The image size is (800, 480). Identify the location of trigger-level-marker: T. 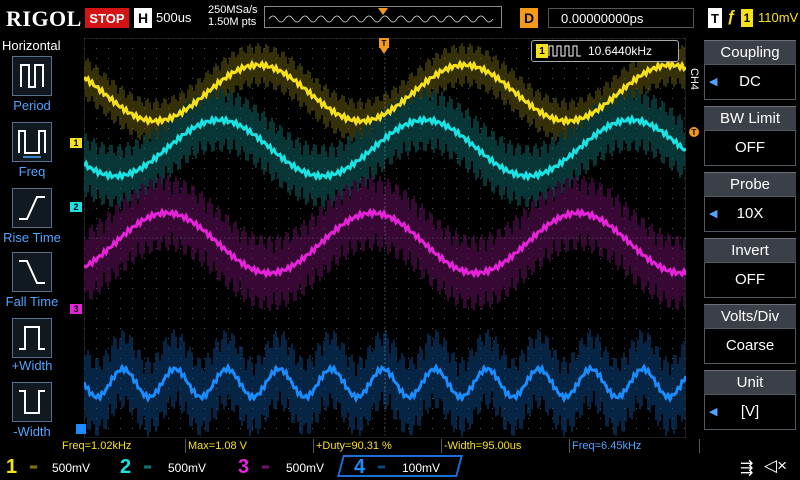
(694, 132).